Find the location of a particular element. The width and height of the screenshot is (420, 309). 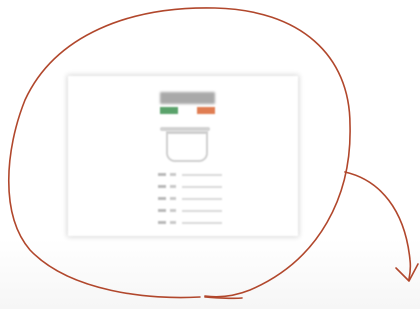

annotation-tail is located at coordinates (378, 225).